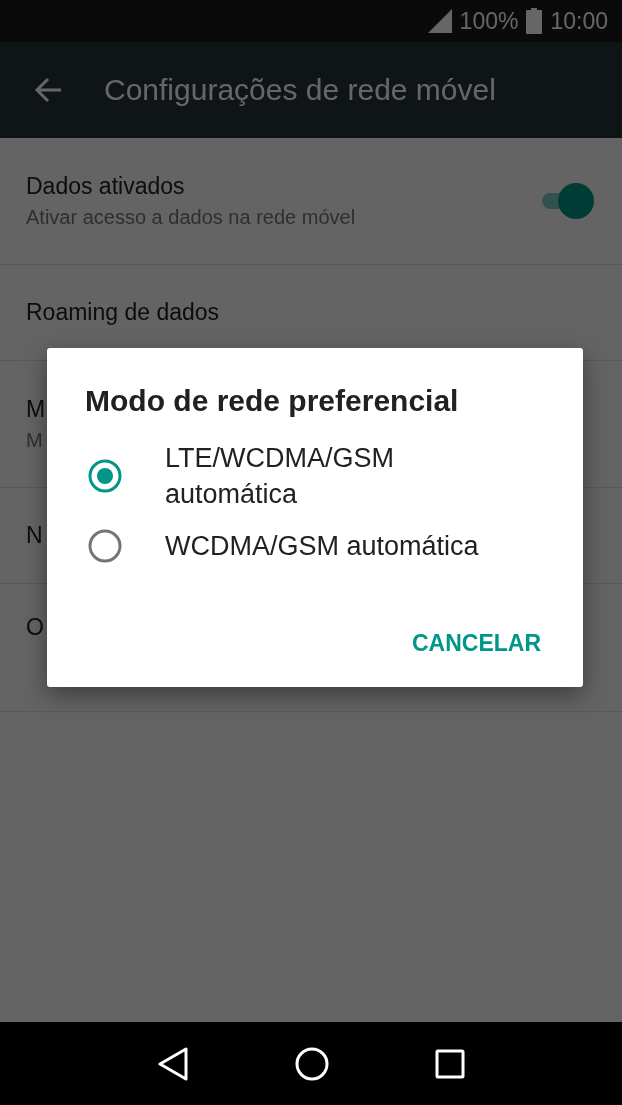 This screenshot has height=1105, width=622. Describe the element at coordinates (36, 409) in the screenshot. I see `setting-title: M` at that location.